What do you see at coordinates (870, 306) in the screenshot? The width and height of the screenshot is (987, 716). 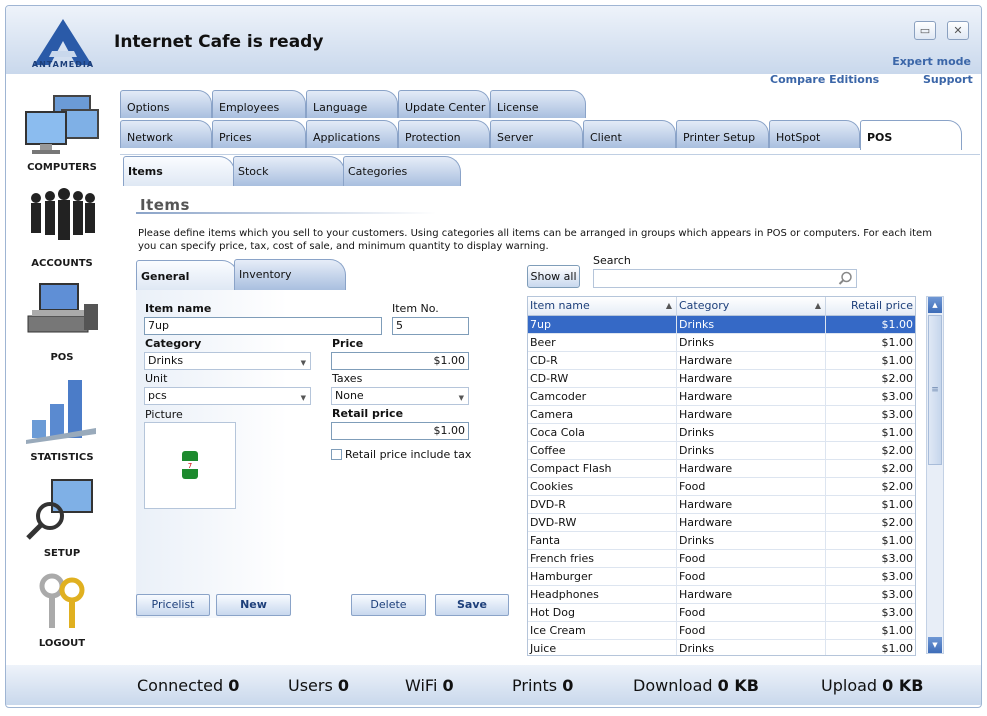 I see `header-retail-price: Retail price` at bounding box center [870, 306].